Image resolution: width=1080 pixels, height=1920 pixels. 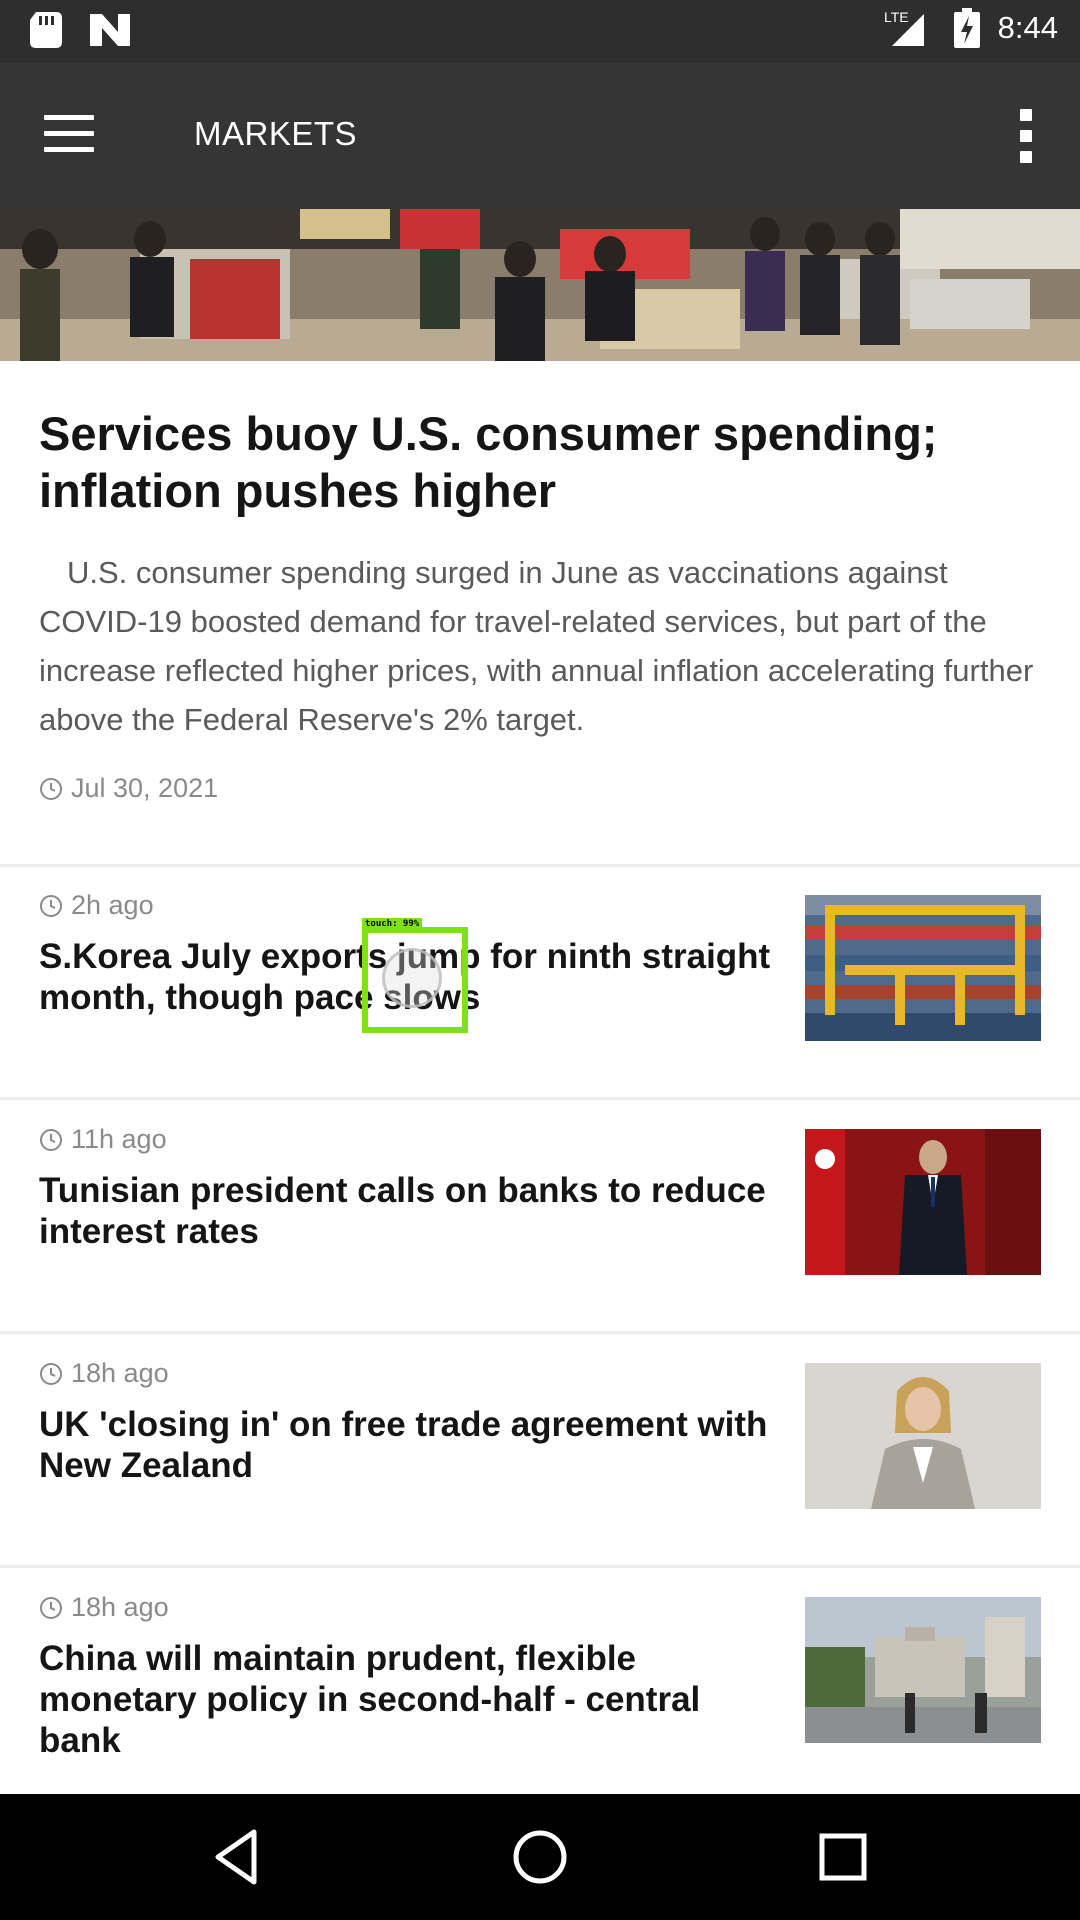 What do you see at coordinates (112, 905) in the screenshot?
I see `article-time-text: 2h ago` at bounding box center [112, 905].